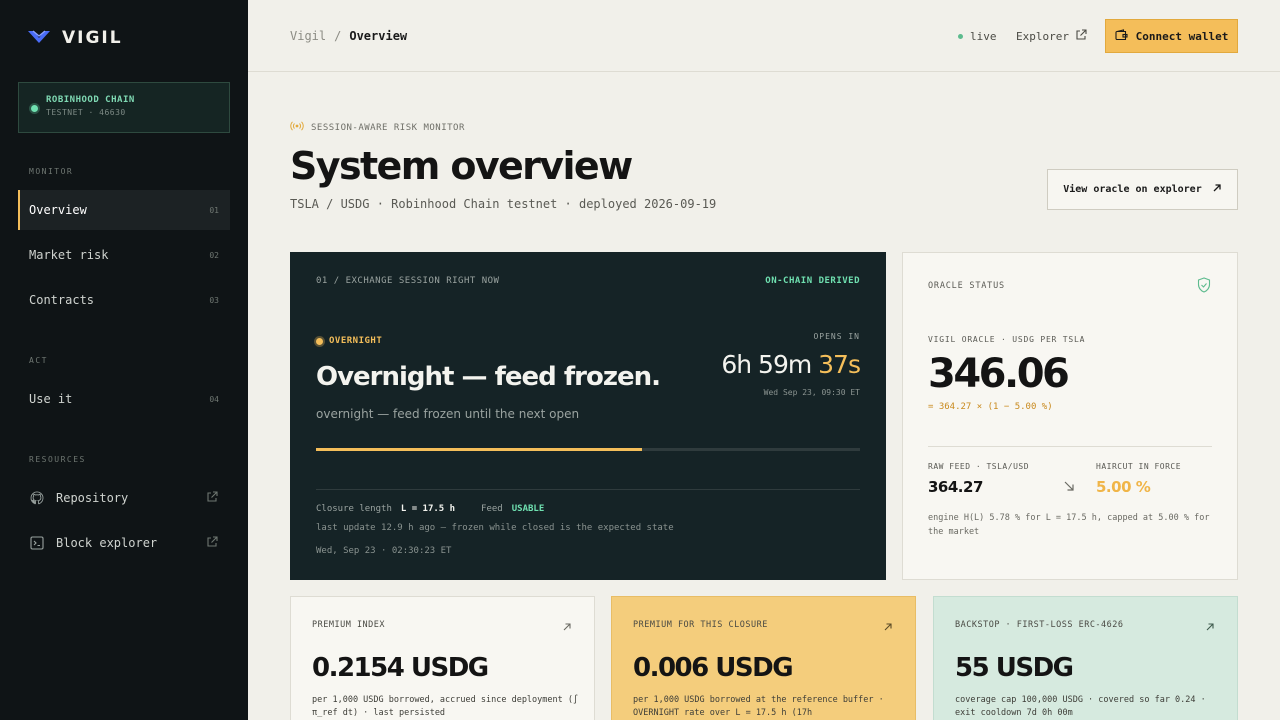  I want to click on explorer-label: Explorer, so click(1042, 36).